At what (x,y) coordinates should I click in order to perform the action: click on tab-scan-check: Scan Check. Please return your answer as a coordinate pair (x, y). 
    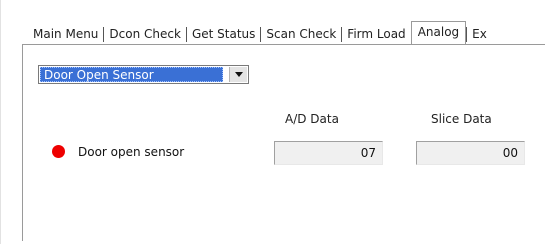
    Looking at the image, I should click on (301, 34).